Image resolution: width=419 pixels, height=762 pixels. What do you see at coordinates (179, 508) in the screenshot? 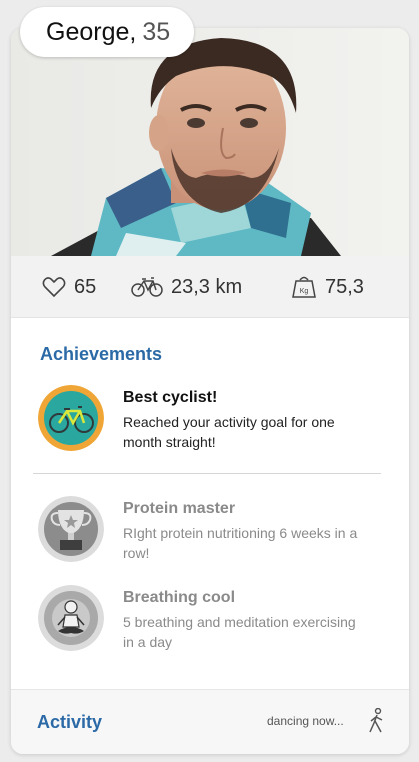
I see `achievement-title: Protein master` at bounding box center [179, 508].